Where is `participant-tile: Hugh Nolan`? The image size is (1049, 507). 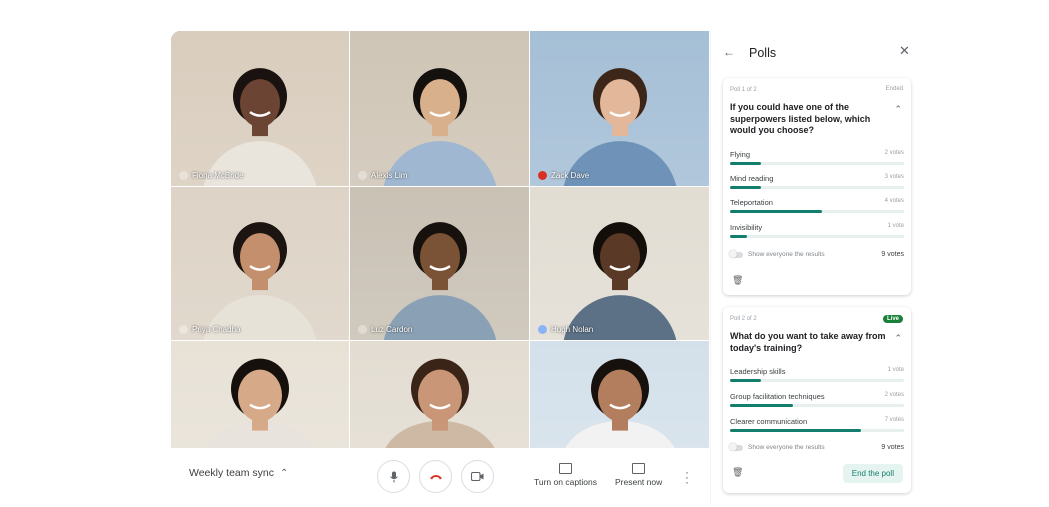
participant-tile: Hugh Nolan is located at coordinates (620, 264).